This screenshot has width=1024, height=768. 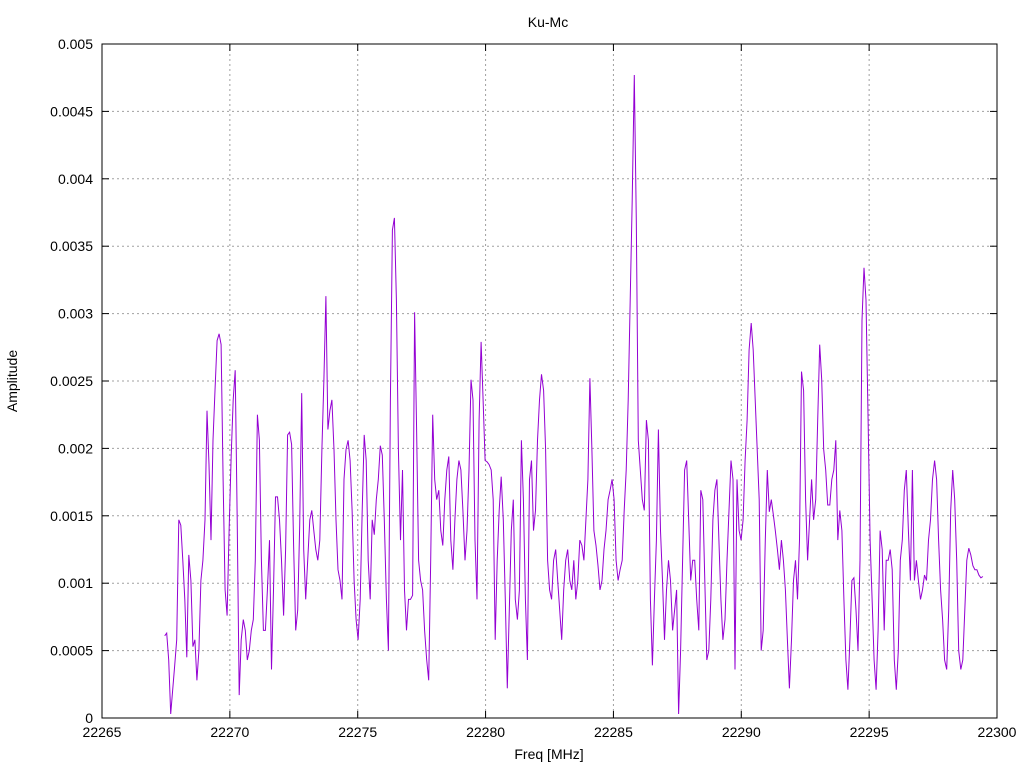 I want to click on x-tick-label: 22280, so click(x=485, y=732).